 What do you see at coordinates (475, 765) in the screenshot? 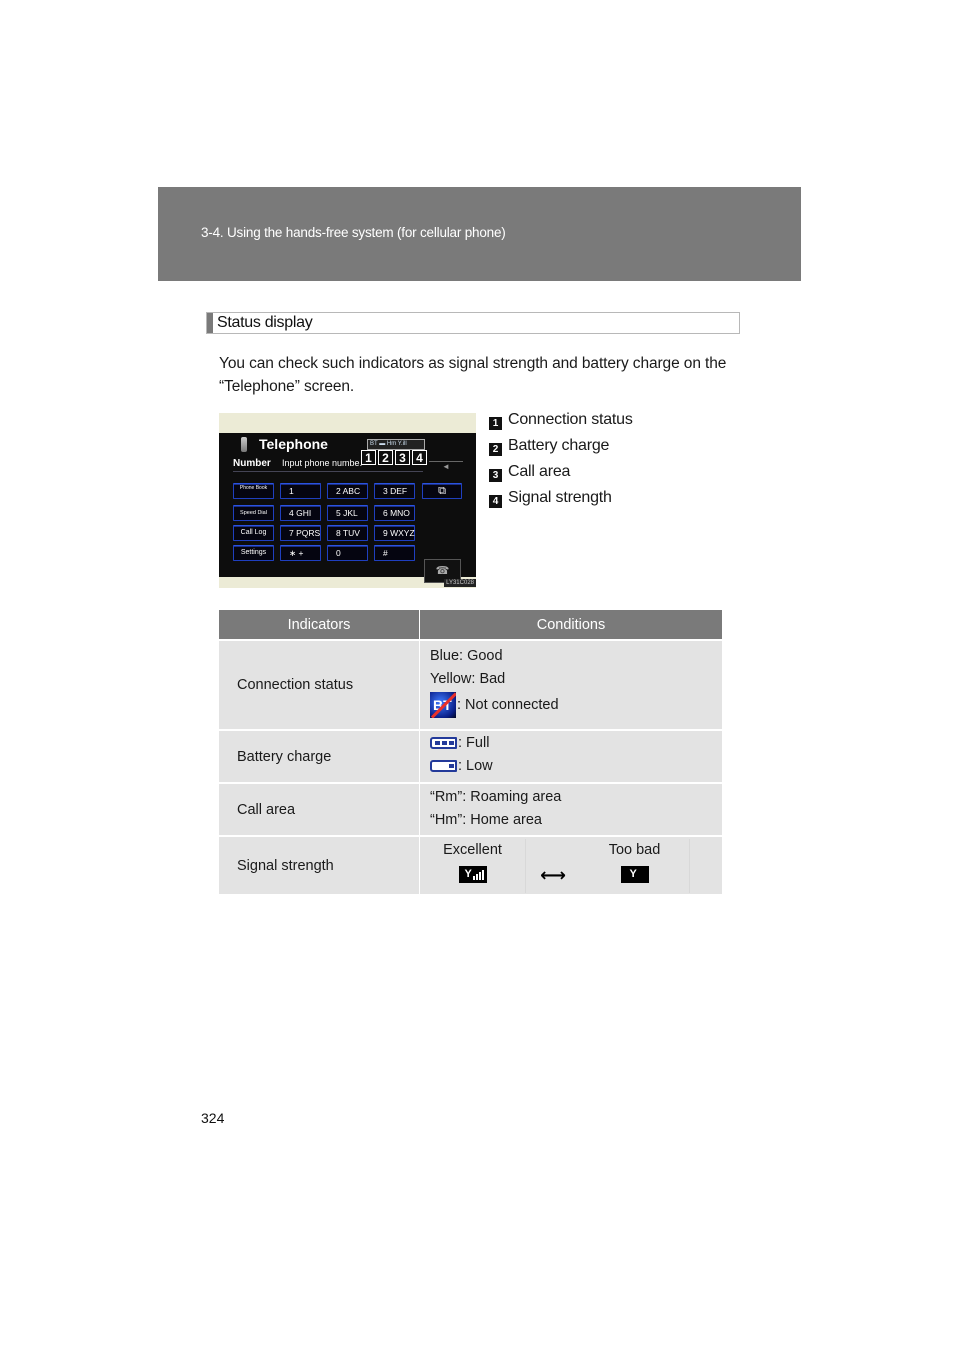
I see `battery-low-text: : Low` at bounding box center [475, 765].